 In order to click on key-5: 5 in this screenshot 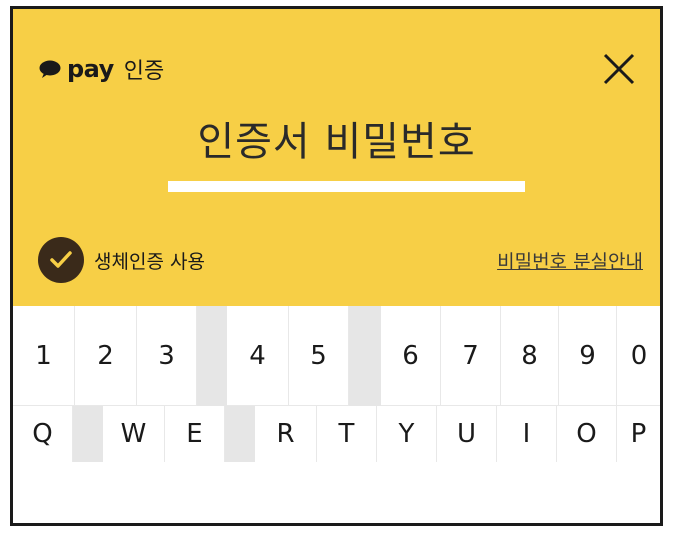, I will do `click(319, 356)`.